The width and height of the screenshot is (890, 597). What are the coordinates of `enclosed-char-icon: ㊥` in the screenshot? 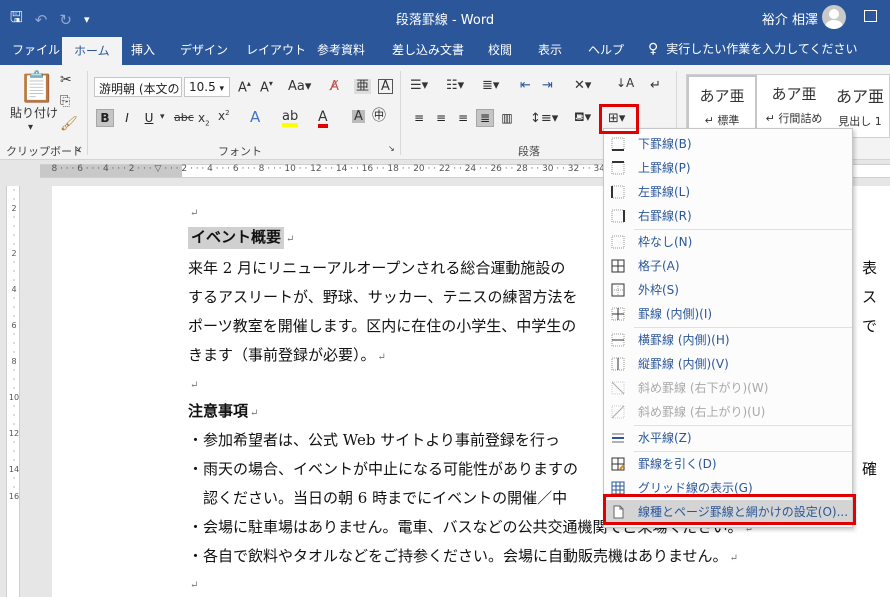 It's located at (379, 116).